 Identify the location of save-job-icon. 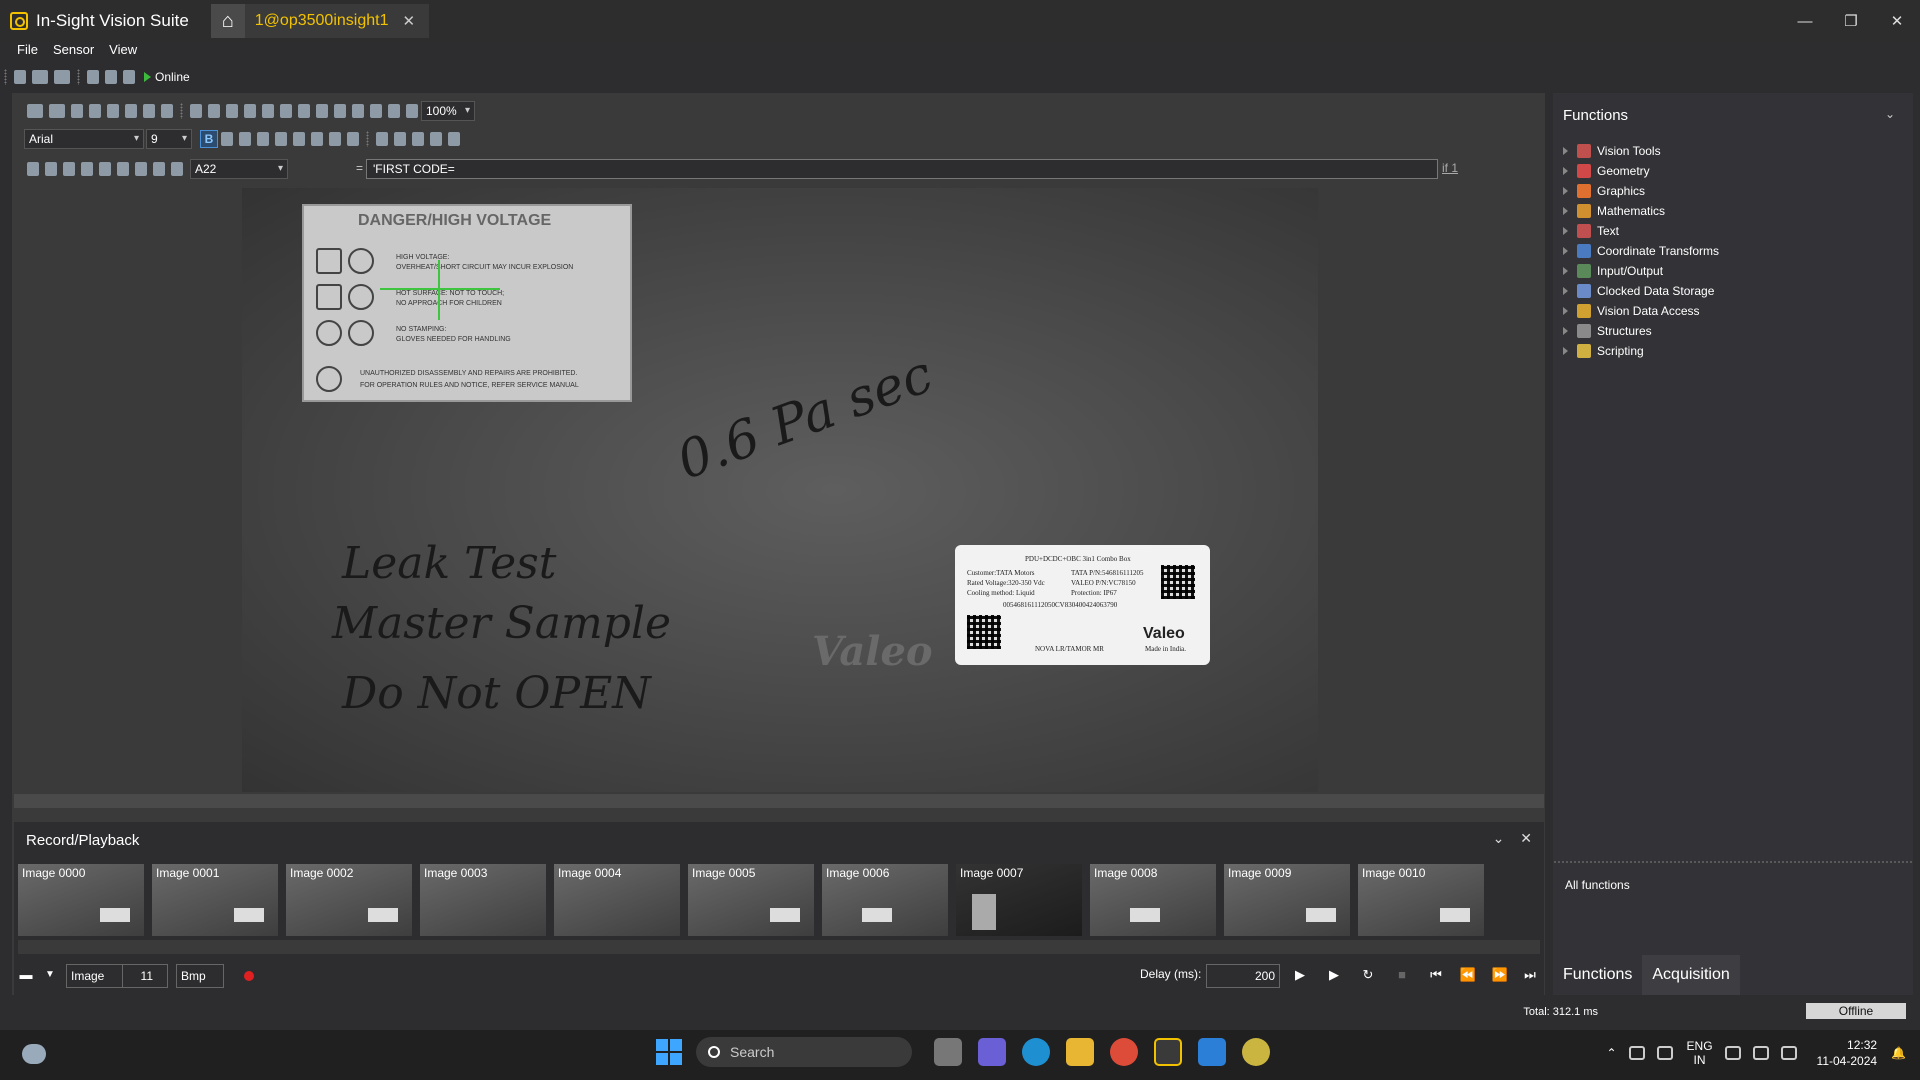
(57, 111).